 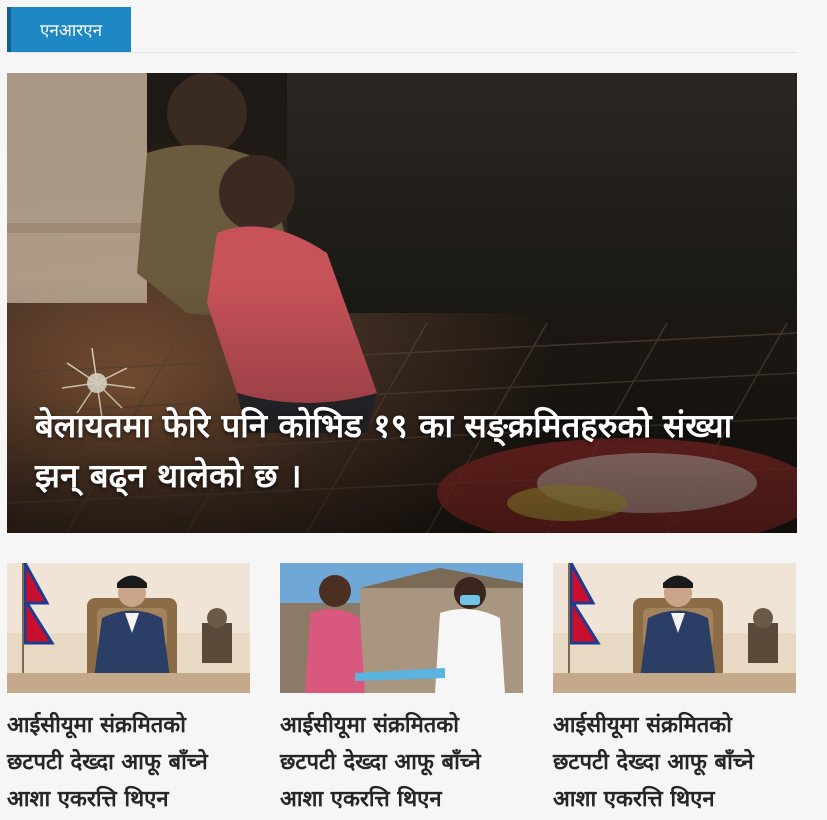 What do you see at coordinates (402, 30) in the screenshot?
I see `section-header: एनआरएन` at bounding box center [402, 30].